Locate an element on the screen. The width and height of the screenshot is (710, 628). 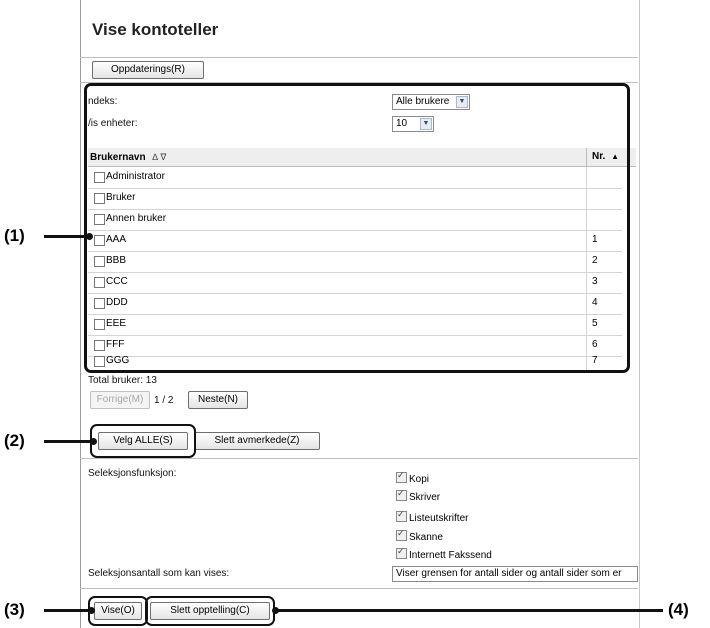
callout-label-1: (1) is located at coordinates (14, 235).